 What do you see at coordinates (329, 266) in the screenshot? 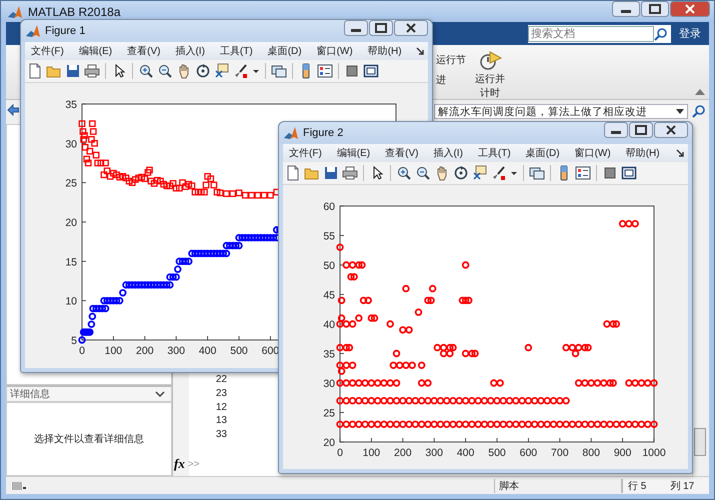
I see `tick-label: 50` at bounding box center [329, 266].